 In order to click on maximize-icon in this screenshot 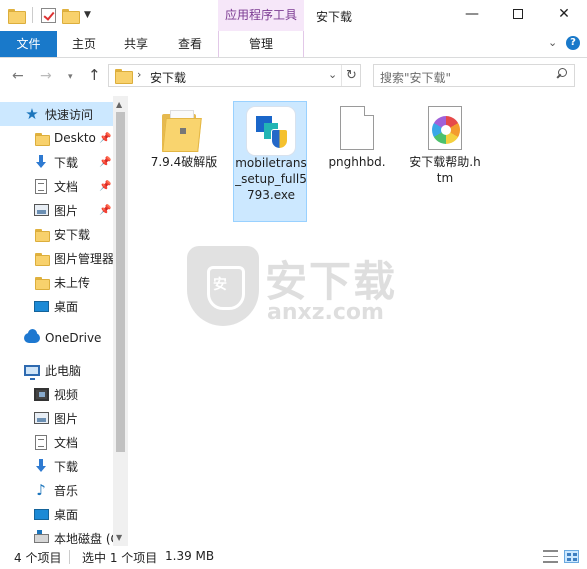, I will do `click(518, 14)`.